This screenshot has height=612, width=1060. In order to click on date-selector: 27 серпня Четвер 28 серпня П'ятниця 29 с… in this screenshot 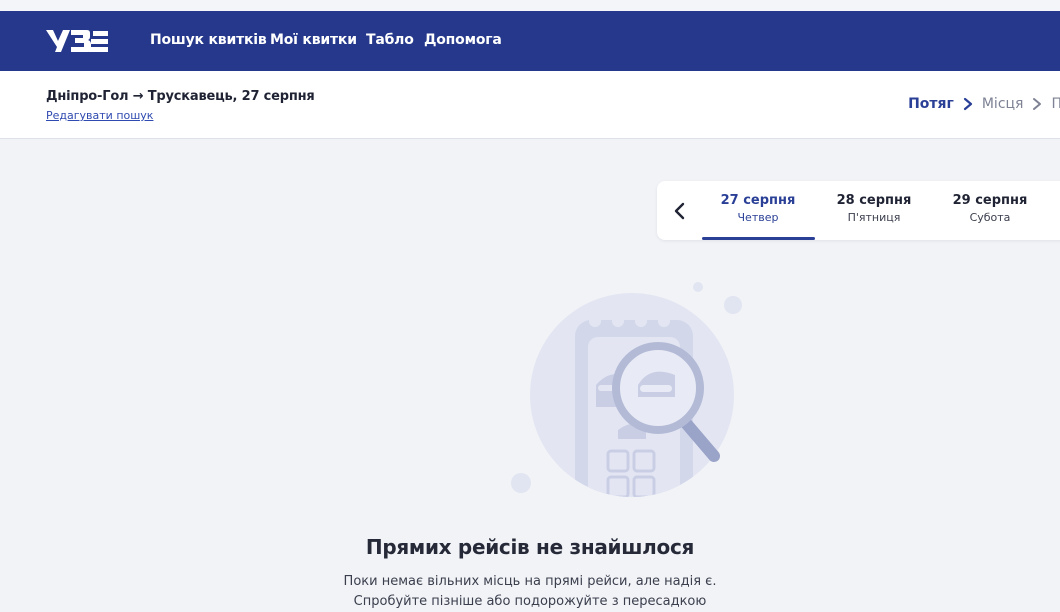, I will do `click(858, 210)`.